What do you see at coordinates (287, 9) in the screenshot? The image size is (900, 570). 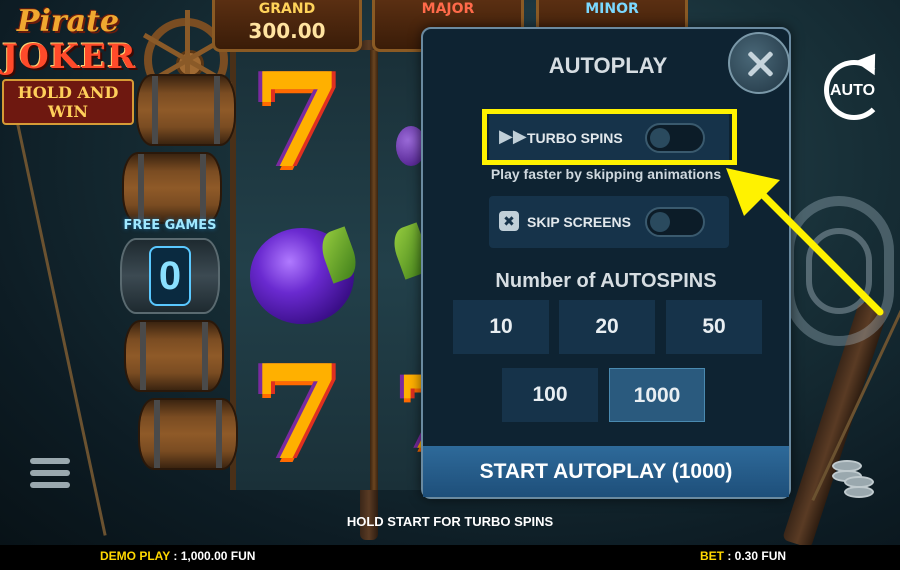 I see `jackpot-grand-name: GRAND` at bounding box center [287, 9].